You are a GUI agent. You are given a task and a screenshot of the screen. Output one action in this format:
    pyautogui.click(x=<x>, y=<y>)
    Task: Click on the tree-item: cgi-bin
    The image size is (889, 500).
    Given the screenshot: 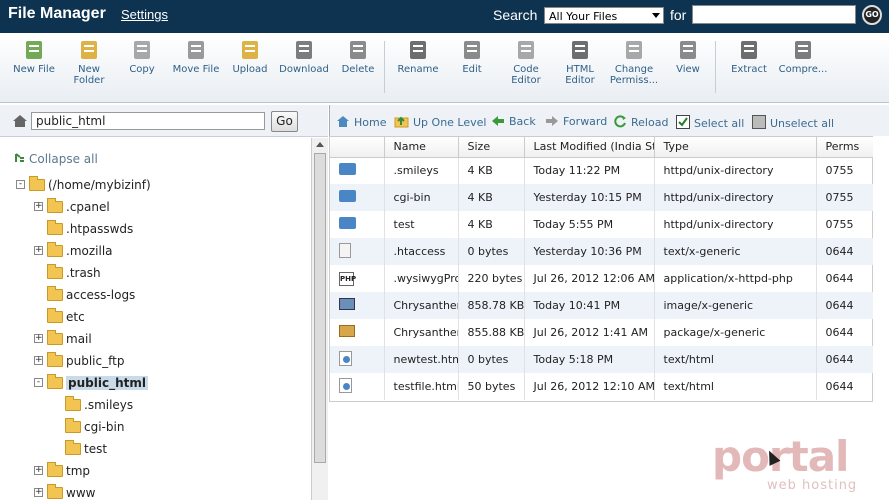 What is the action you would take?
    pyautogui.click(x=94, y=427)
    